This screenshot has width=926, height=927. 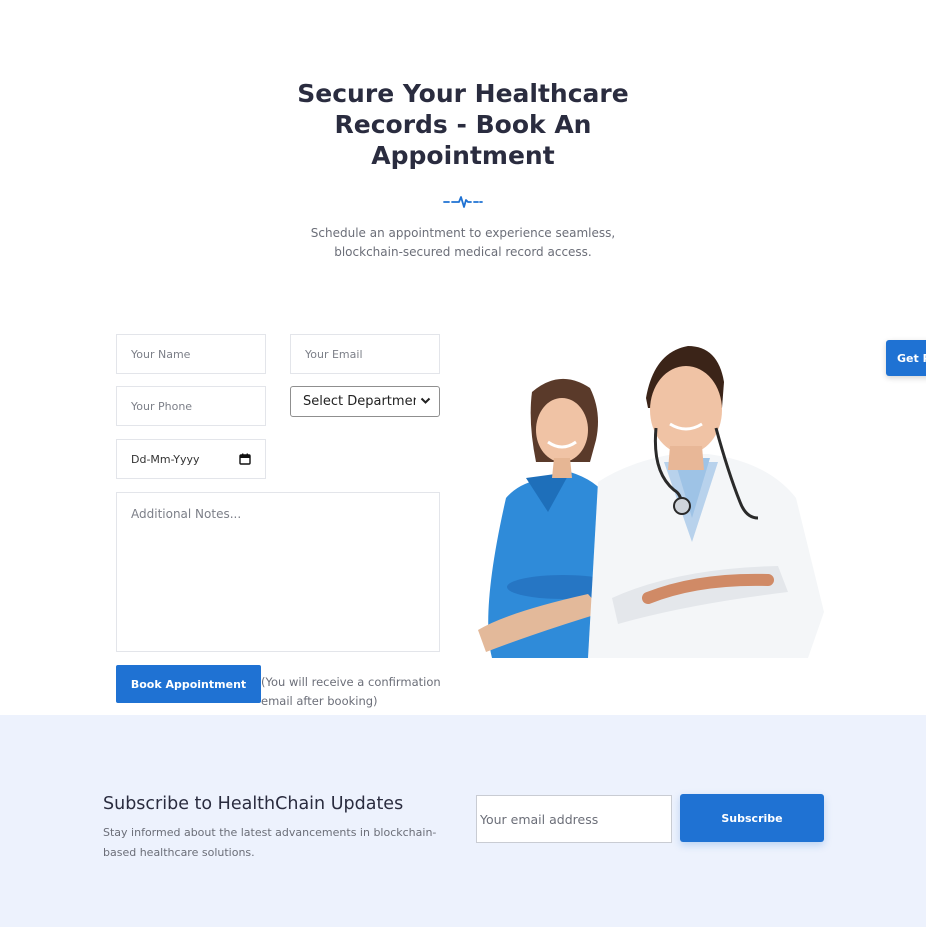 I want to click on chevron-down-icon, so click(x=425, y=401).